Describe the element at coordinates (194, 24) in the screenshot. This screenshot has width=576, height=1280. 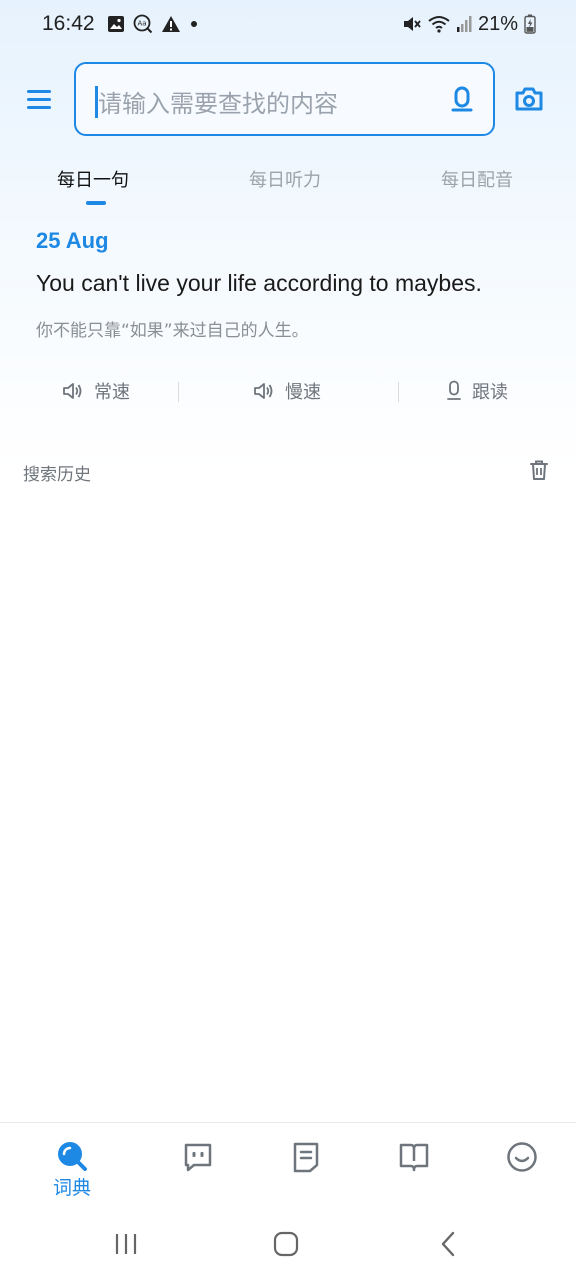
I see `dot-icon` at that location.